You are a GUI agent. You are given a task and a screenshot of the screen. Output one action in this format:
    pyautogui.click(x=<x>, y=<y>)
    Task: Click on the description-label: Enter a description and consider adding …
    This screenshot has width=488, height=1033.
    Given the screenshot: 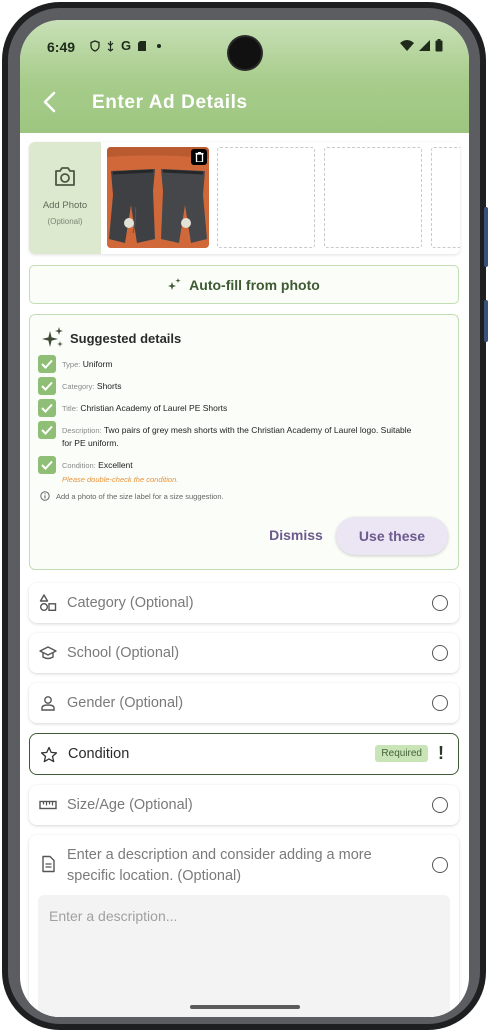 What is the action you would take?
    pyautogui.click(x=219, y=865)
    